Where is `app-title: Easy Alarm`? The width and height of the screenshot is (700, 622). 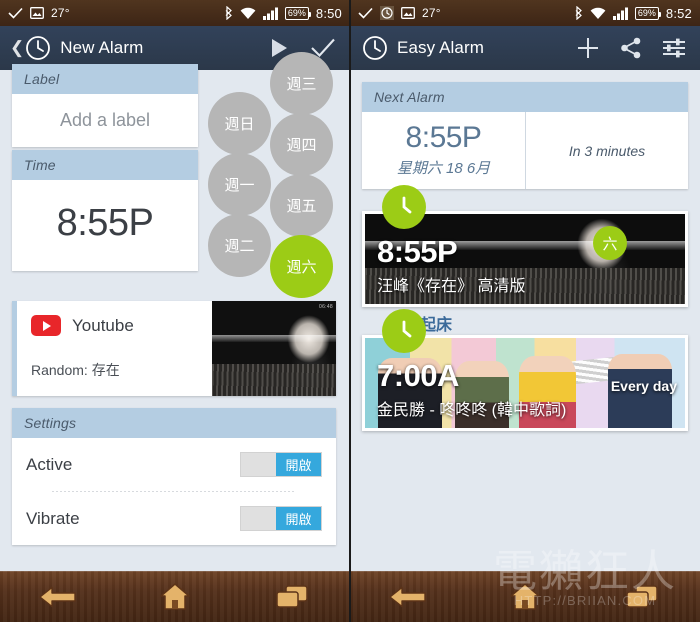
app-title: Easy Alarm is located at coordinates (440, 47).